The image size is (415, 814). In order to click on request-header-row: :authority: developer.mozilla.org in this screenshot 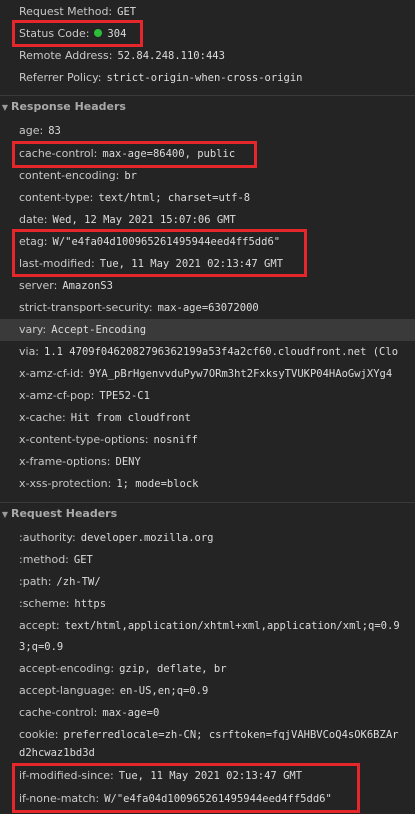, I will do `click(207, 538)`.